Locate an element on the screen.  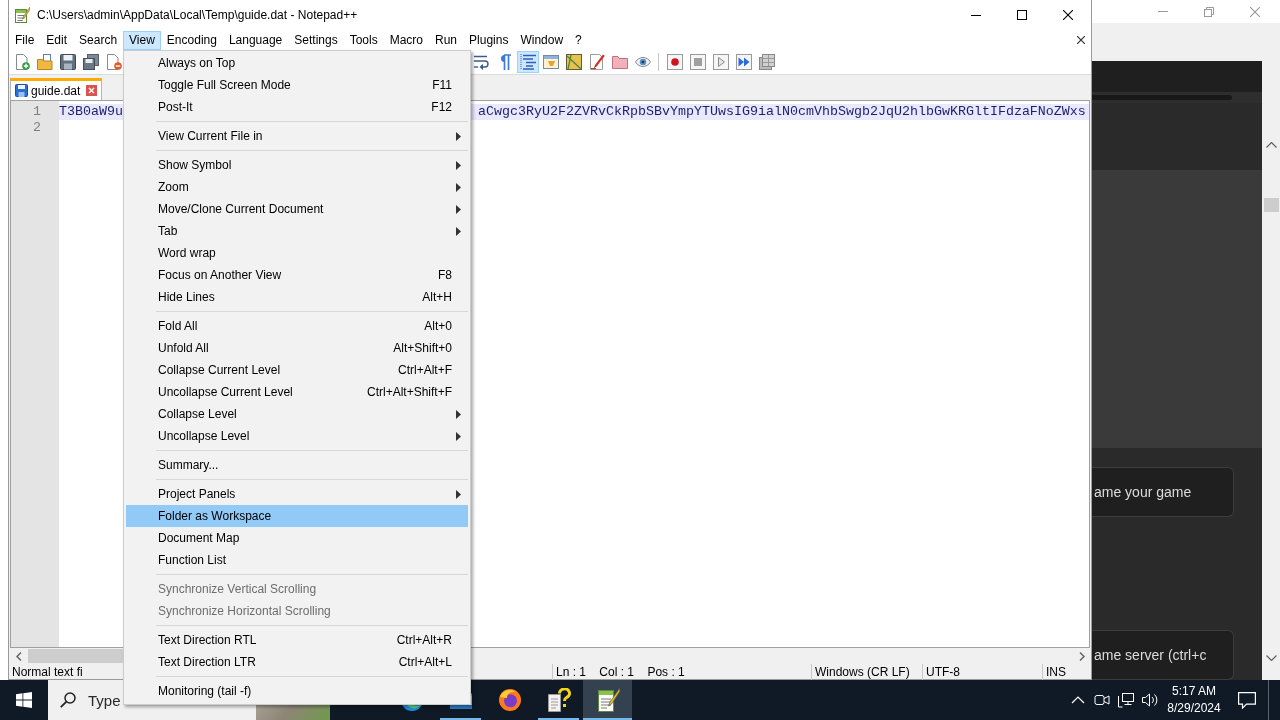
shortcut-label: F12 is located at coordinates (441, 107).